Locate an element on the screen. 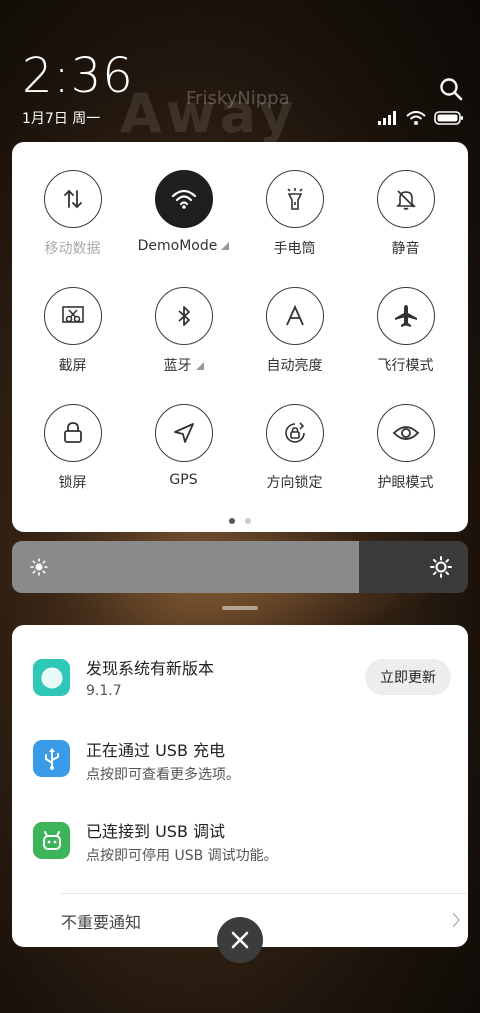 The width and height of the screenshot is (480, 1013). chevron-right-icon is located at coordinates (456, 922).